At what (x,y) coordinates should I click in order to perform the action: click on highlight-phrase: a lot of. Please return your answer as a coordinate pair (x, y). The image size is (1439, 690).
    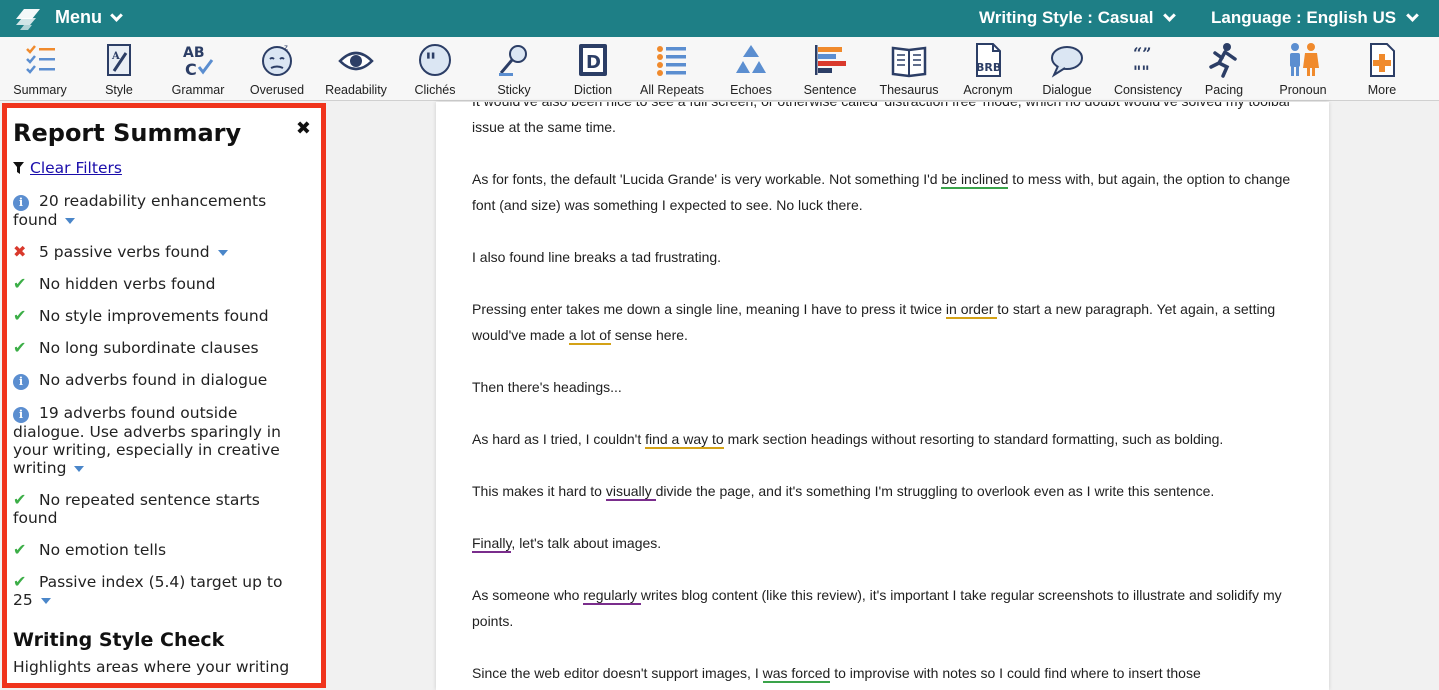
    Looking at the image, I should click on (589, 336).